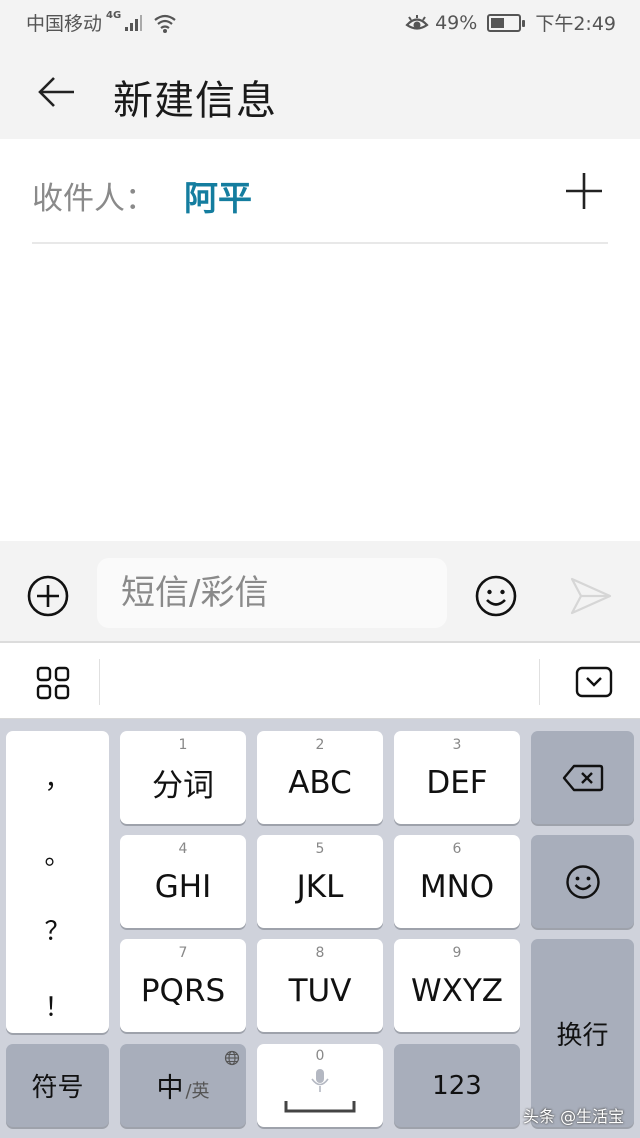 Image resolution: width=640 pixels, height=1138 pixels. Describe the element at coordinates (320, 91) in the screenshot. I see `app-header: 新建信息` at that location.